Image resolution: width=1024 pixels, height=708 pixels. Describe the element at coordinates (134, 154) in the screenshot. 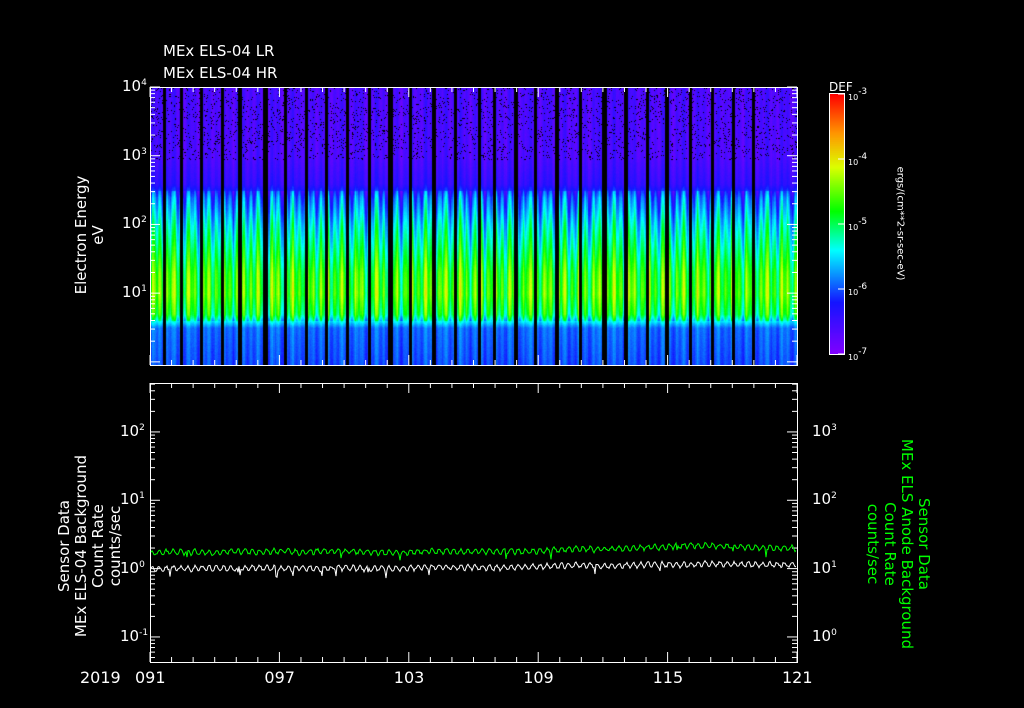

I see `spectrogram-ytick-label: 103` at that location.